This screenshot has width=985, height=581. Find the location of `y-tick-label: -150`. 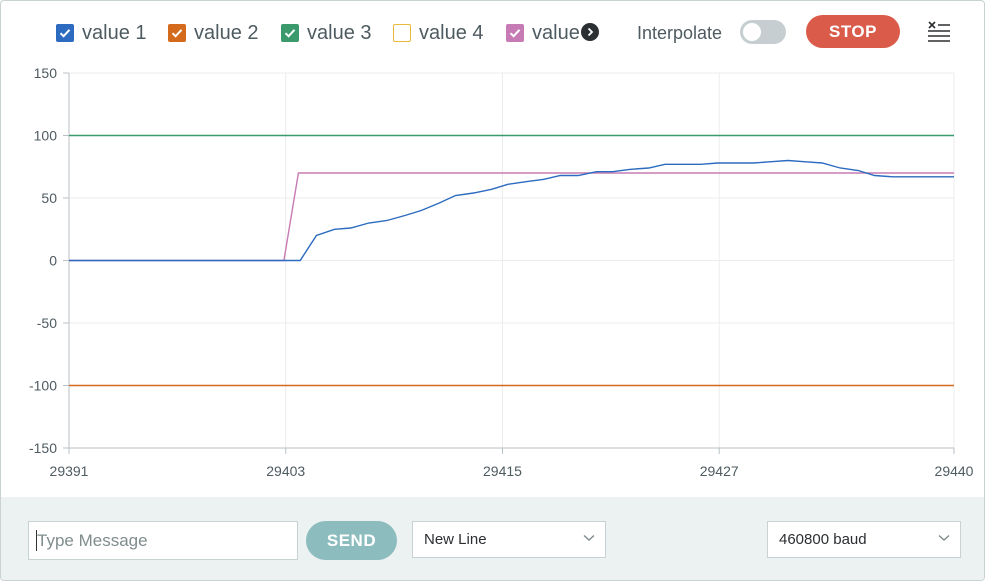

y-tick-label: -150 is located at coordinates (43, 448).